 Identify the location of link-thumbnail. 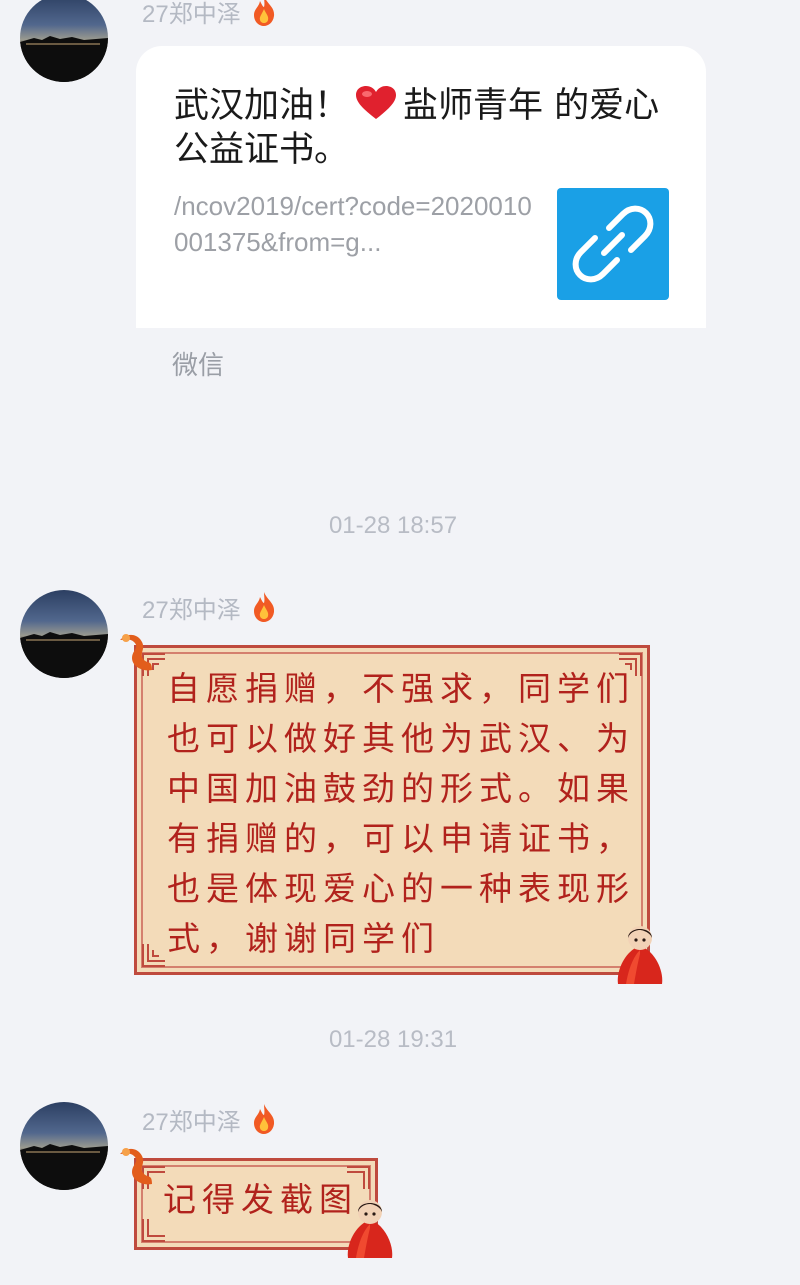
(613, 244).